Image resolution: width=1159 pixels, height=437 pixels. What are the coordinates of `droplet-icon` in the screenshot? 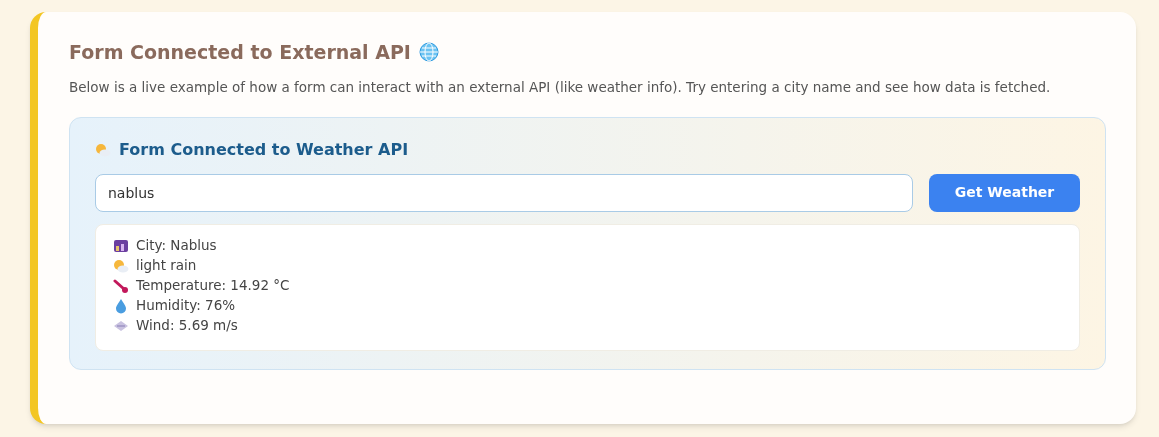 It's located at (121, 305).